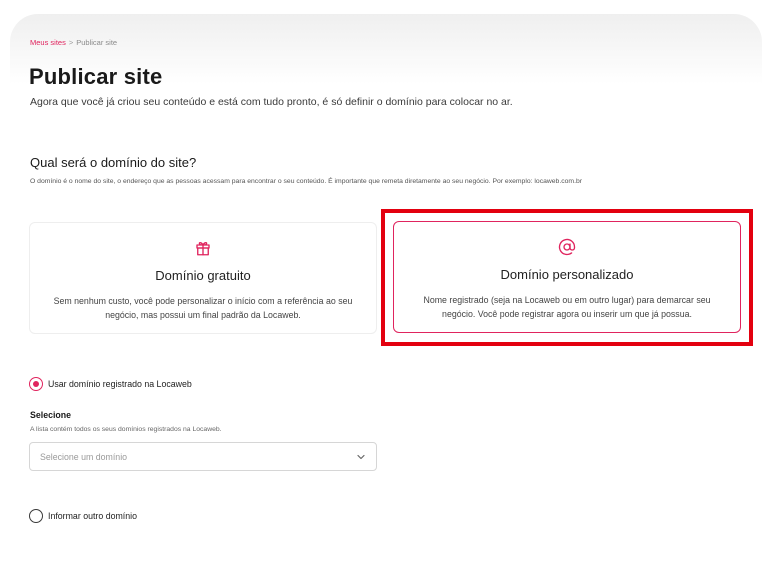 This screenshot has width=773, height=574. I want to click on radio-checked-icon, so click(36, 384).